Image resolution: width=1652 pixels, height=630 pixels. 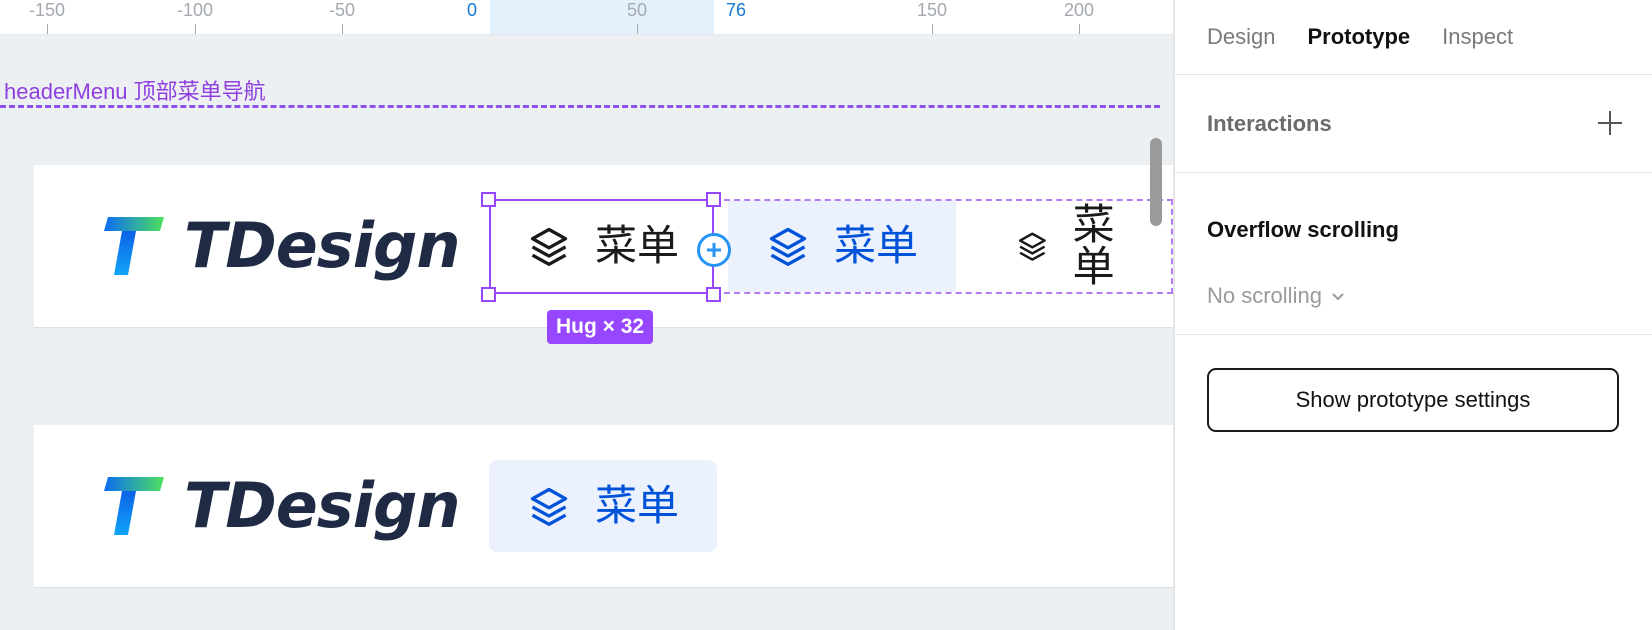 I want to click on add-item-icon, so click(x=714, y=250).